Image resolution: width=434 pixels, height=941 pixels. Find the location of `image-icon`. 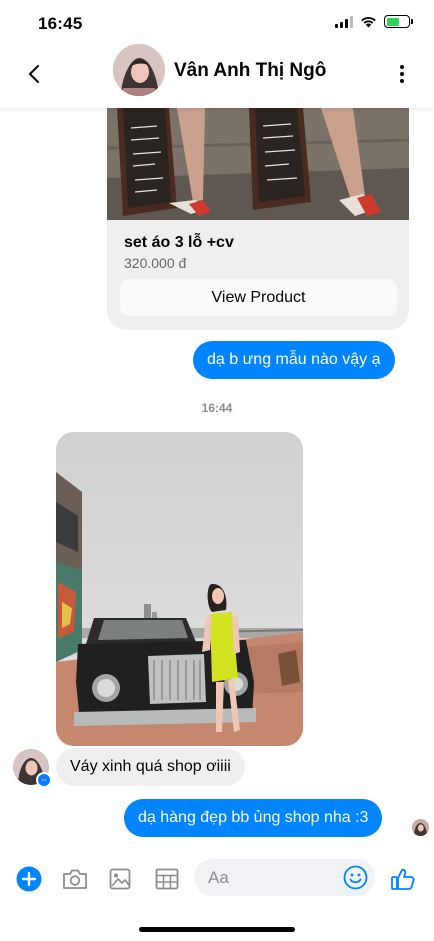

image-icon is located at coordinates (120, 879).